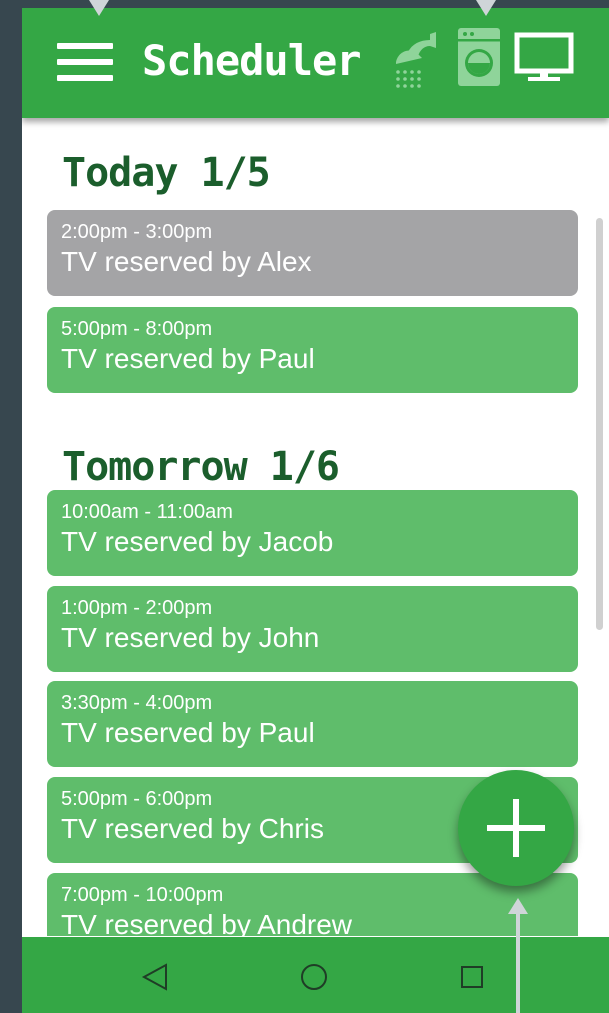 This screenshot has height=1013, width=609. Describe the element at coordinates (137, 608) in the screenshot. I see `reservation-time: 1:00pm - 2:00pm` at that location.